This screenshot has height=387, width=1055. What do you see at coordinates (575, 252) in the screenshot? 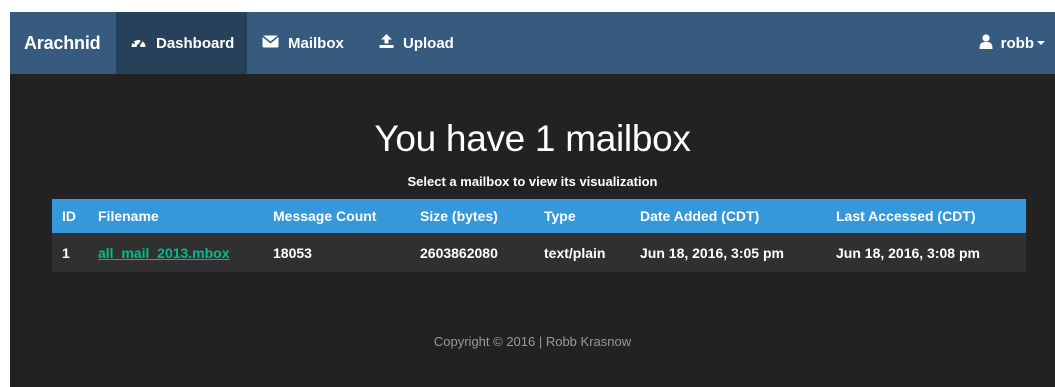
I see `cell-type: text/plain` at bounding box center [575, 252].